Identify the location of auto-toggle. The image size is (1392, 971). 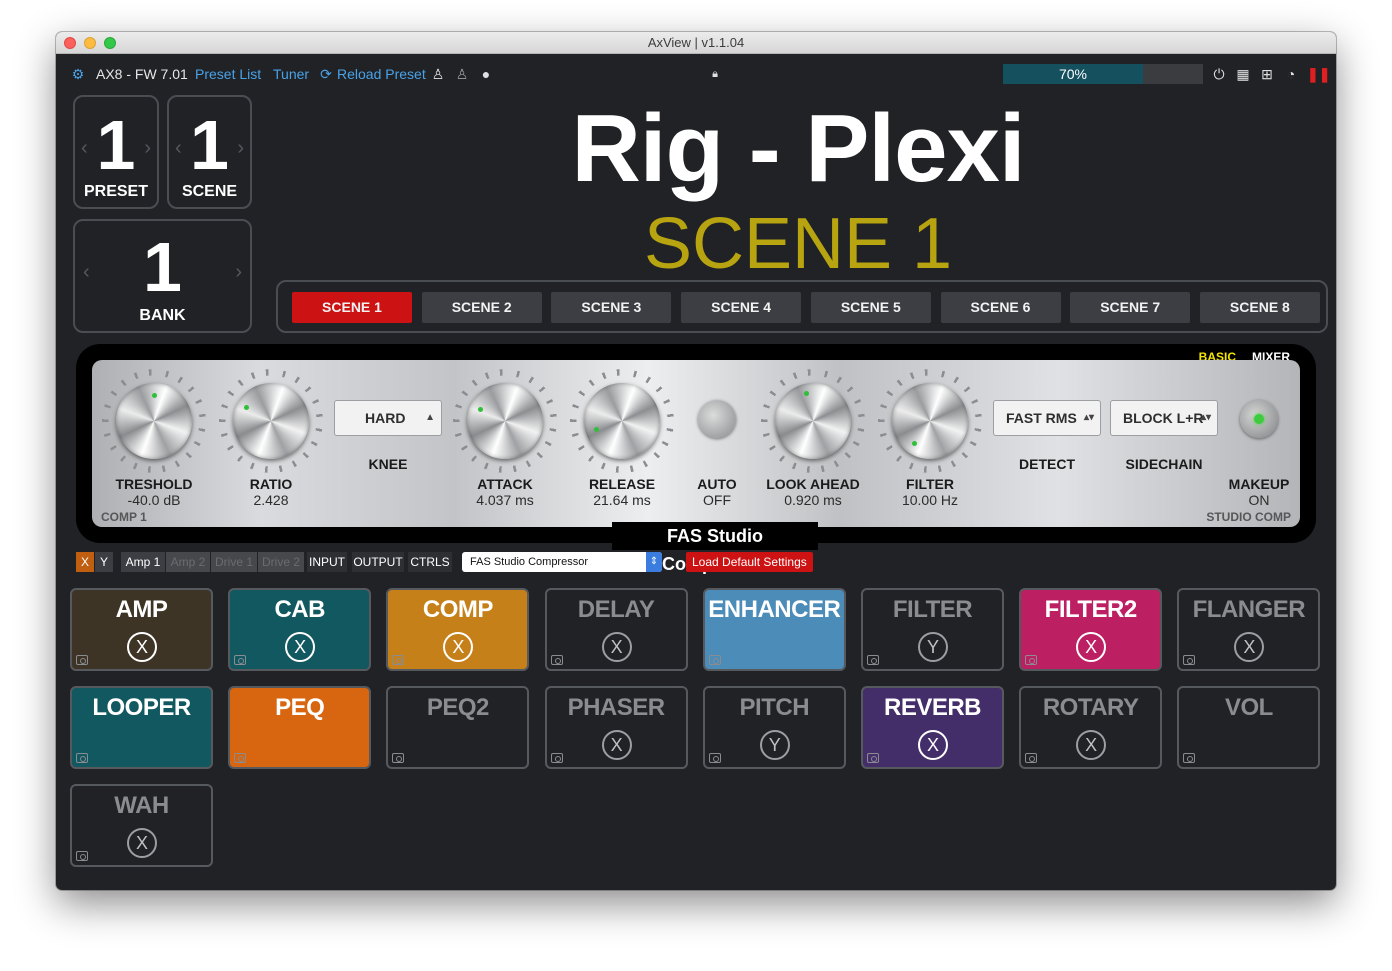
(717, 419).